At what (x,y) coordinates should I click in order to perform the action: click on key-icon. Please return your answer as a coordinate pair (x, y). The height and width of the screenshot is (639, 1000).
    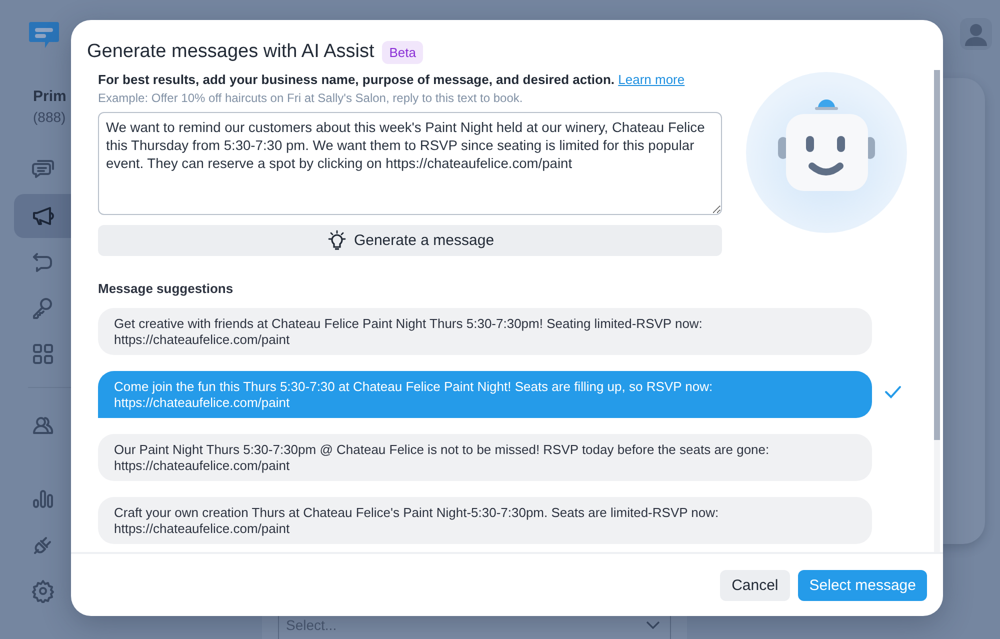
    Looking at the image, I should click on (43, 308).